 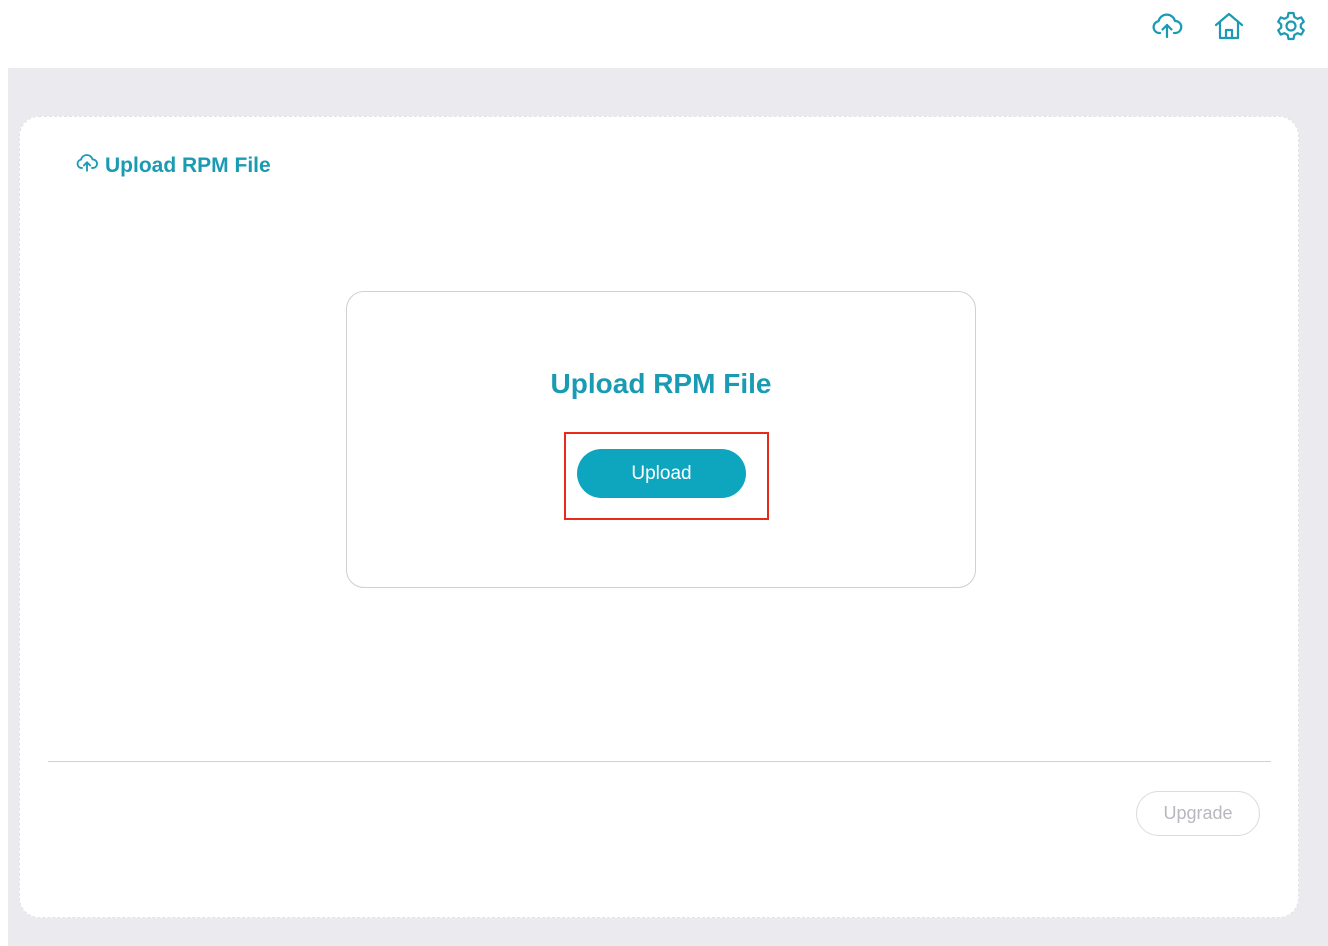 I want to click on upload-card: Upload RPM File Upload, so click(x=661, y=439).